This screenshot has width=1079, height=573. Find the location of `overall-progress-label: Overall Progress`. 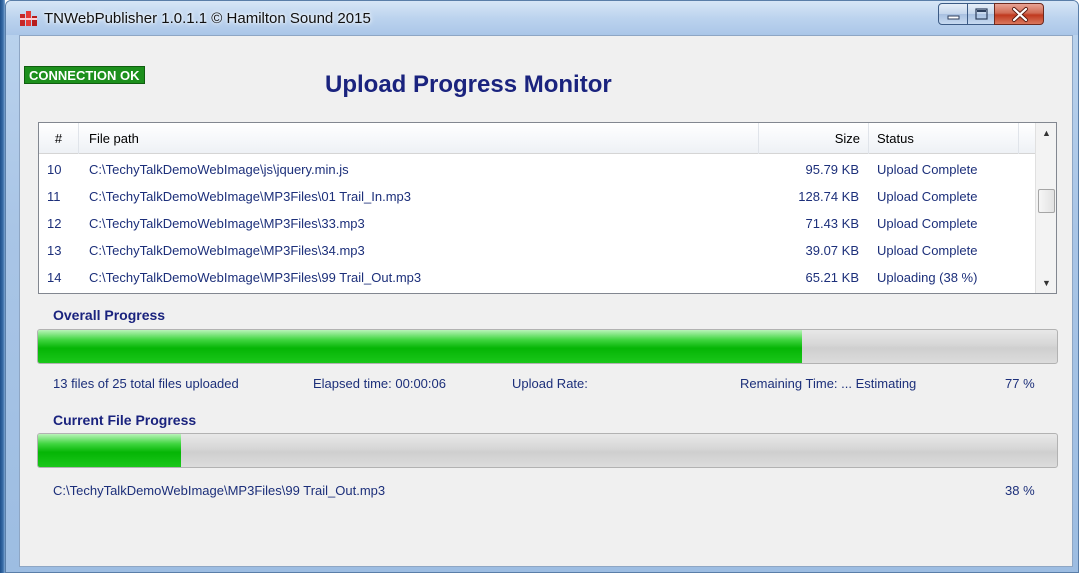

overall-progress-label: Overall Progress is located at coordinates (109, 315).